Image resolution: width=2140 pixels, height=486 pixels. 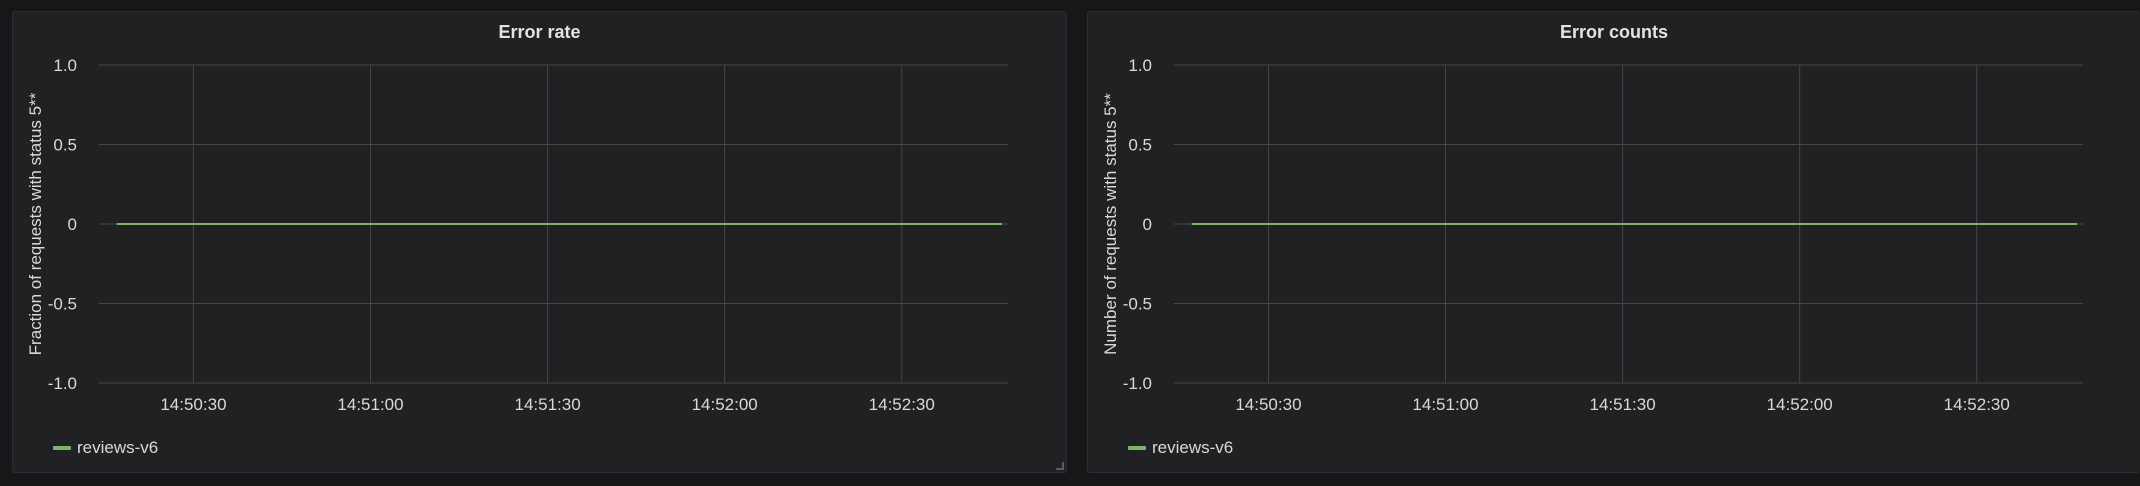 I want to click on resize-handle, so click(x=1060, y=466).